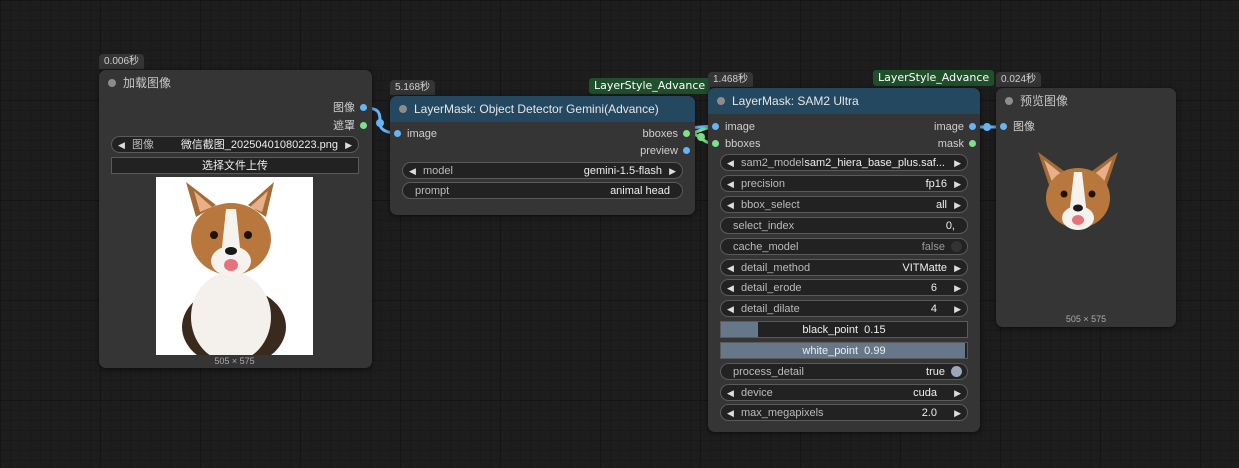 Image resolution: width=1239 pixels, height=468 pixels. I want to click on preview-dimensions: 505 × 575, so click(1086, 319).